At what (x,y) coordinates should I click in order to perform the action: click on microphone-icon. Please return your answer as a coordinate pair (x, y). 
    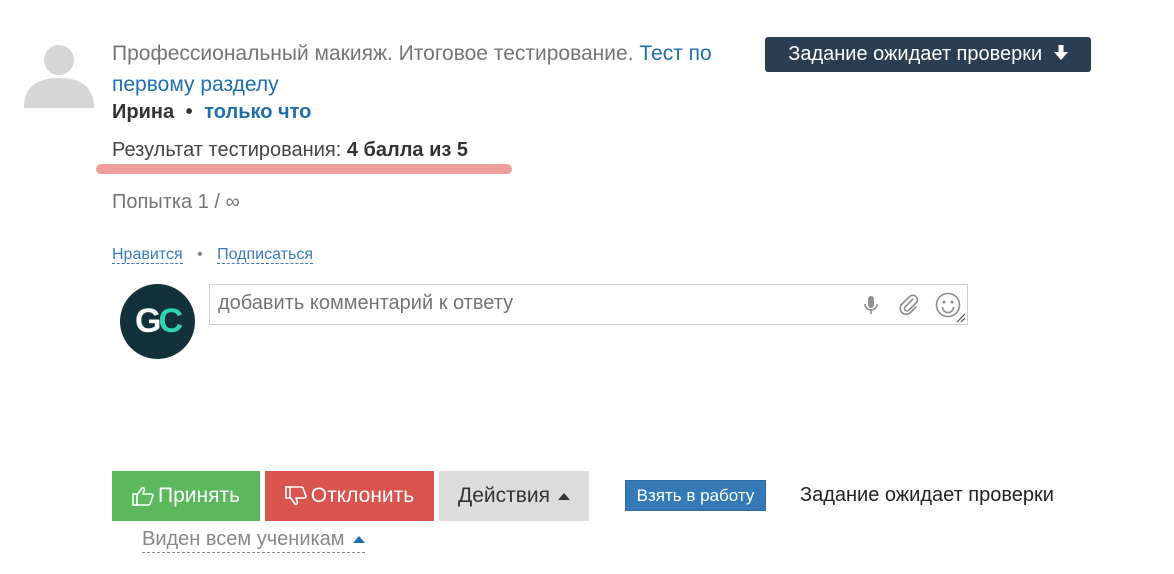
    Looking at the image, I should click on (871, 305).